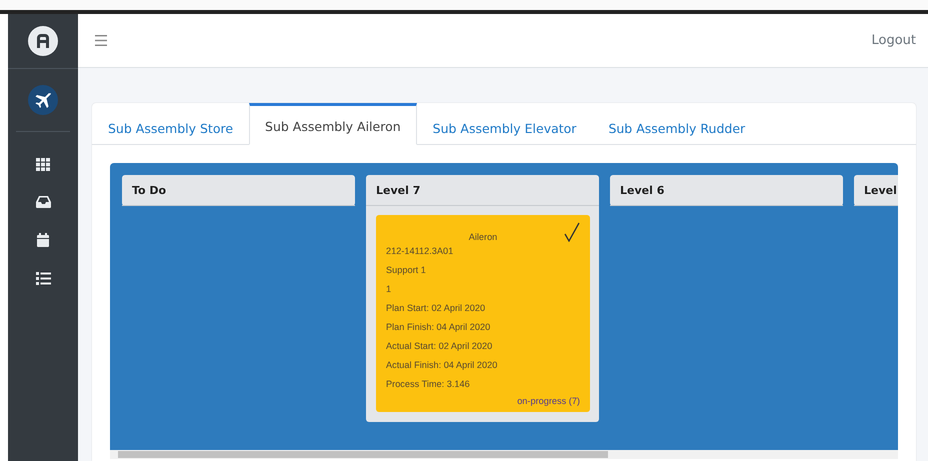 This screenshot has height=461, width=928. I want to click on task-detail: Actual Start: 02 April 2020, so click(440, 346).